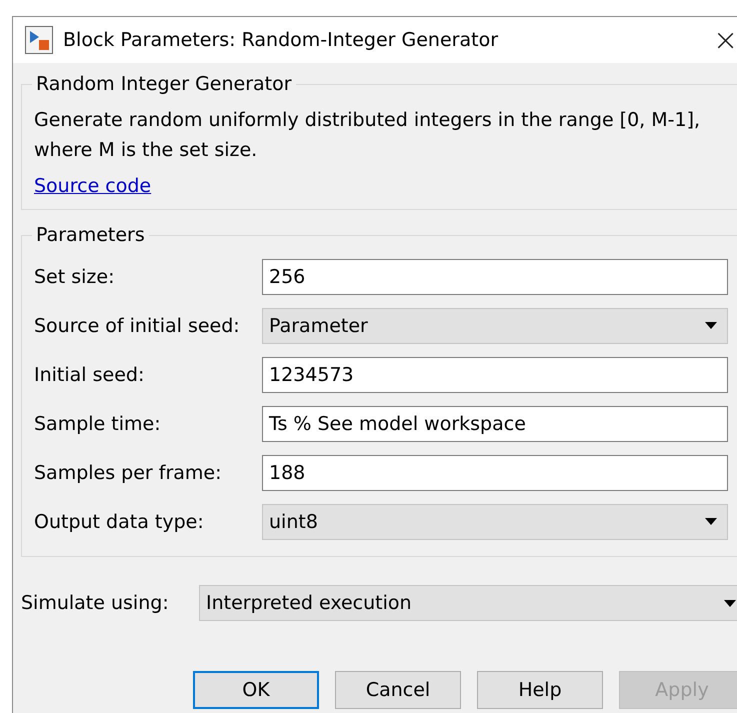  Describe the element at coordinates (368, 135) in the screenshot. I see `description-text: Generate random uniformly distributed integers in the range [0, M-1], where M is the set size.` at that location.